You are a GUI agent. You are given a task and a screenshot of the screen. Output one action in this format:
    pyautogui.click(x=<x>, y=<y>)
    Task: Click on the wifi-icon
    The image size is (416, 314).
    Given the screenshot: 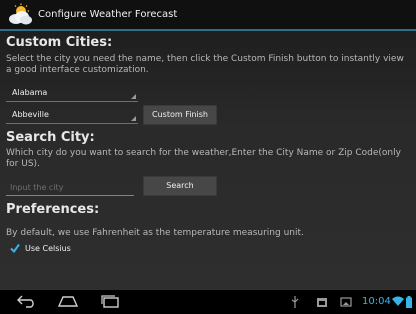 What is the action you would take?
    pyautogui.click(x=398, y=301)
    